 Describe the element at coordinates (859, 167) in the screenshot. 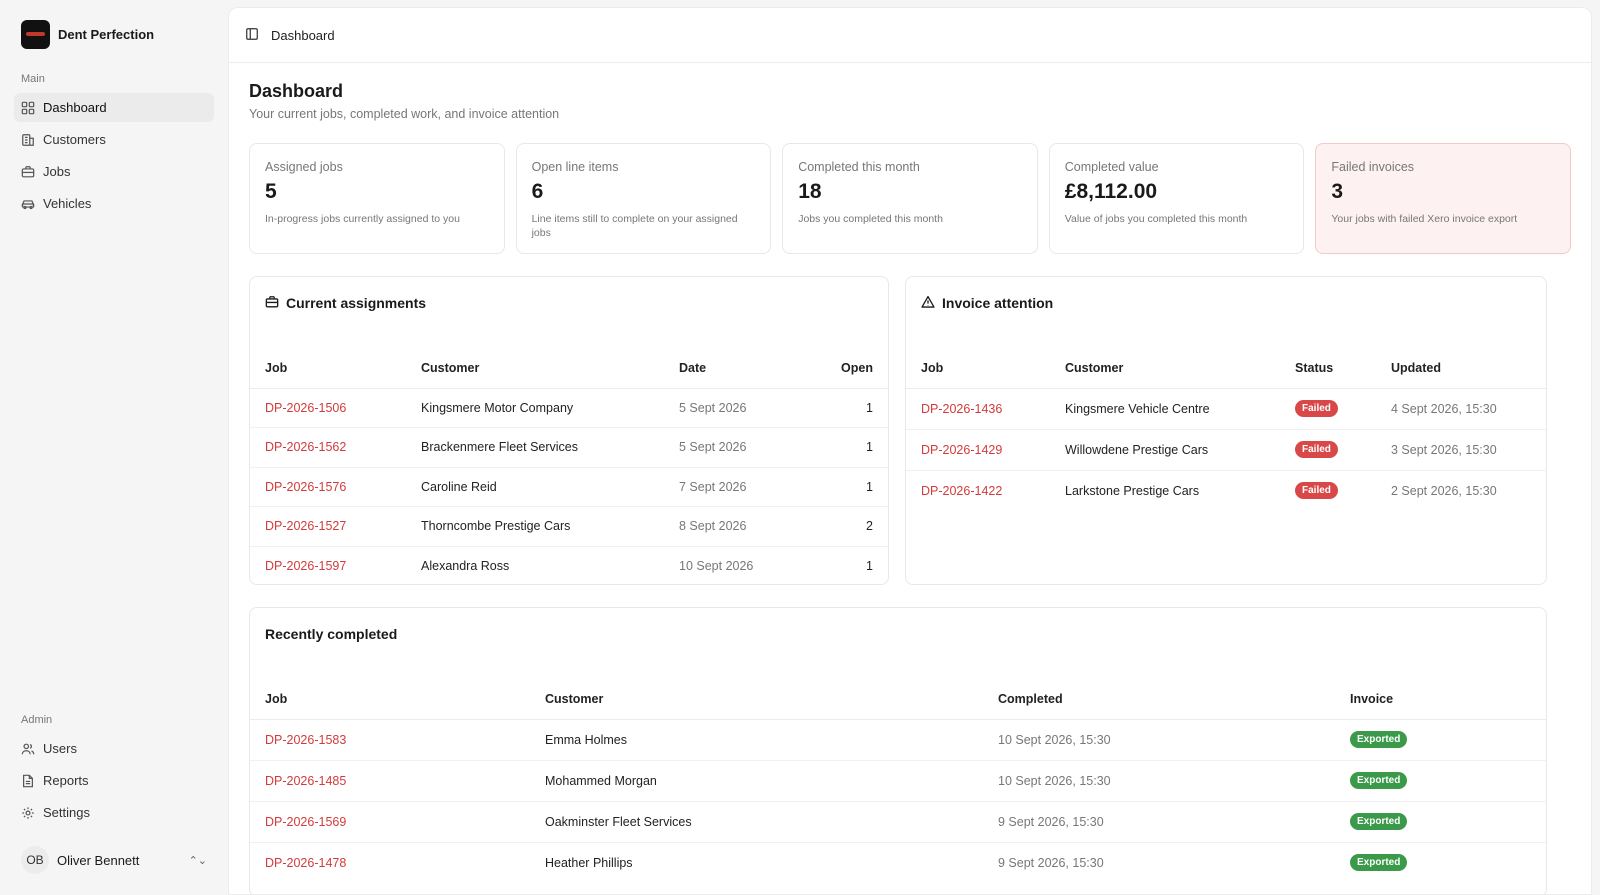

I see `stat-label: Completed this month` at that location.